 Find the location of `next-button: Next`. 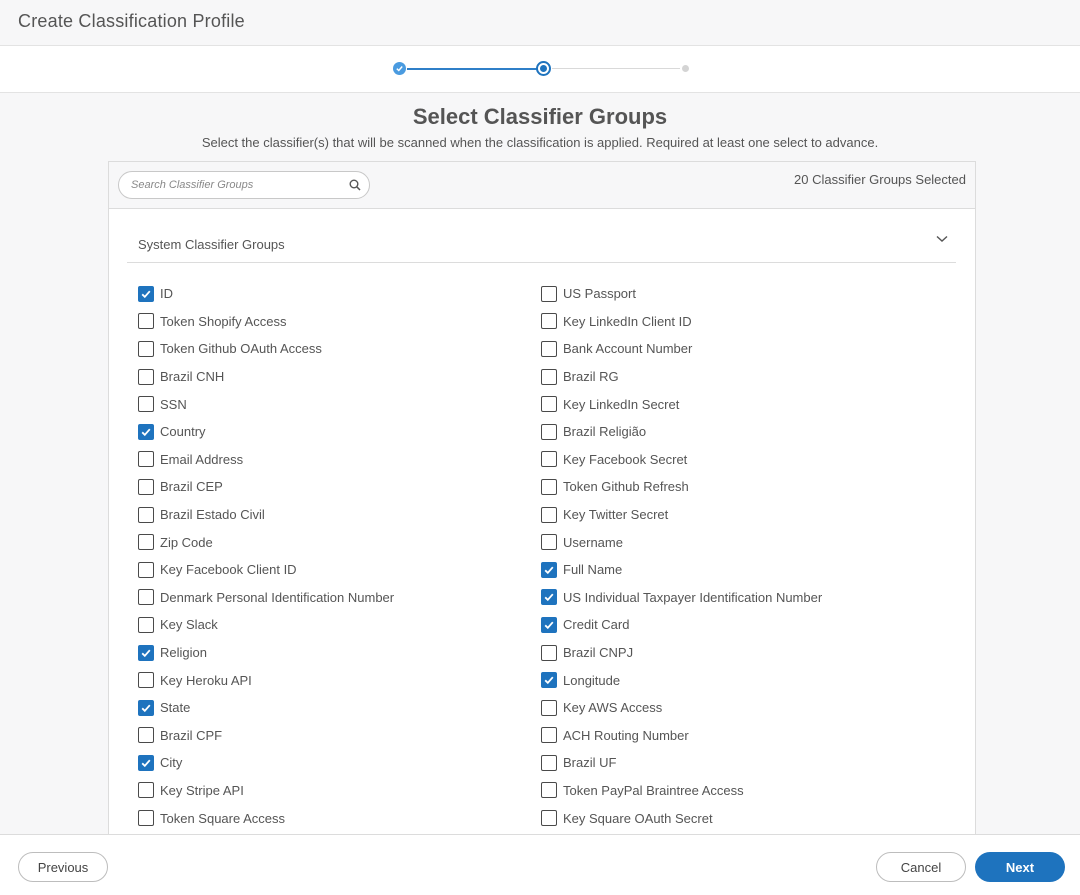

next-button: Next is located at coordinates (1020, 867).